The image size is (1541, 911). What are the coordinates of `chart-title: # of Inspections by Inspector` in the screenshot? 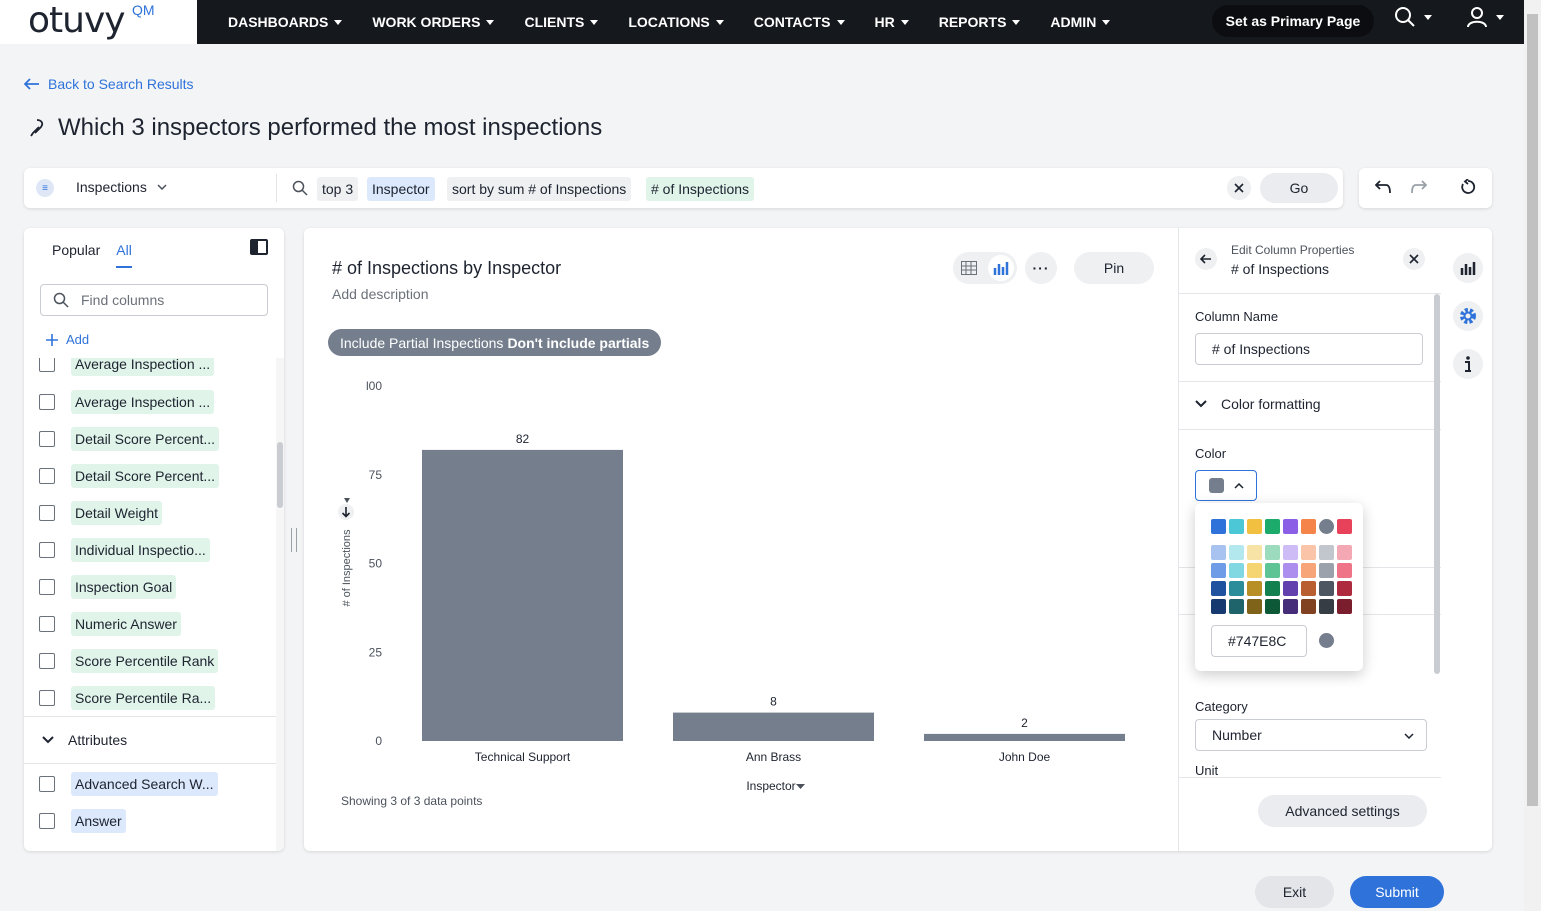 It's located at (446, 268).